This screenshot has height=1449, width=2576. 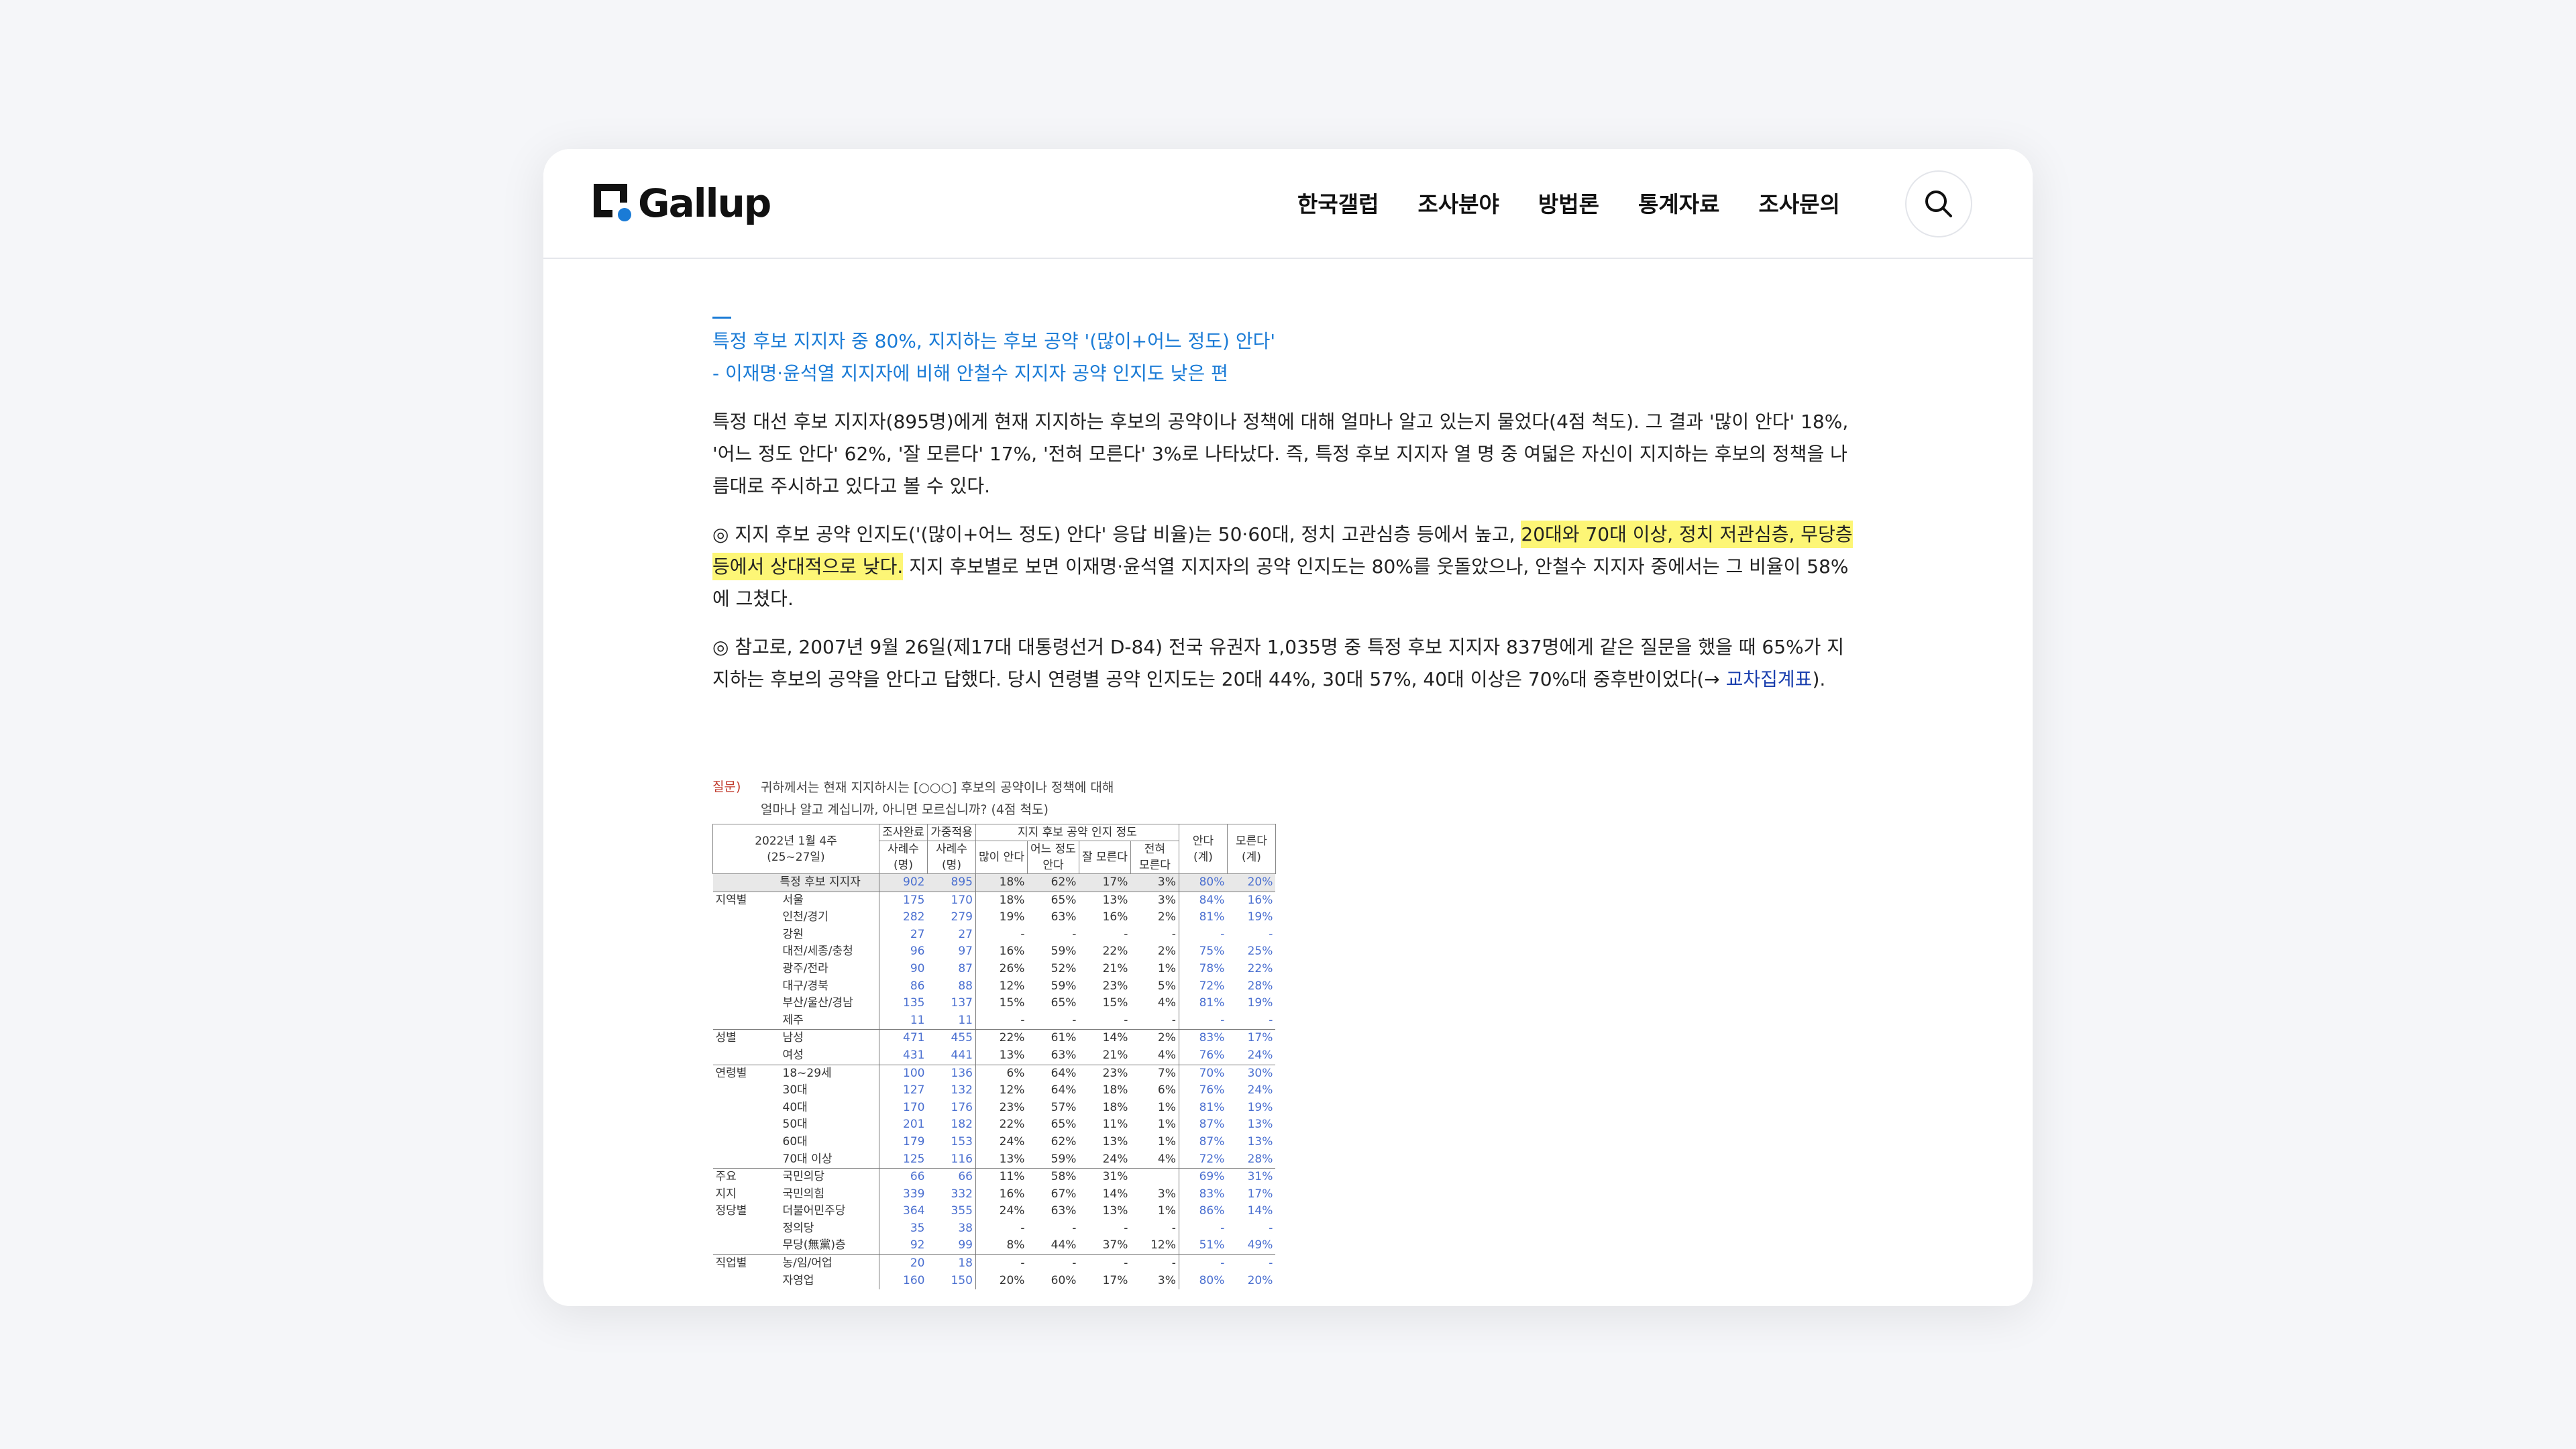 I want to click on table-cell: 182, so click(x=962, y=1125).